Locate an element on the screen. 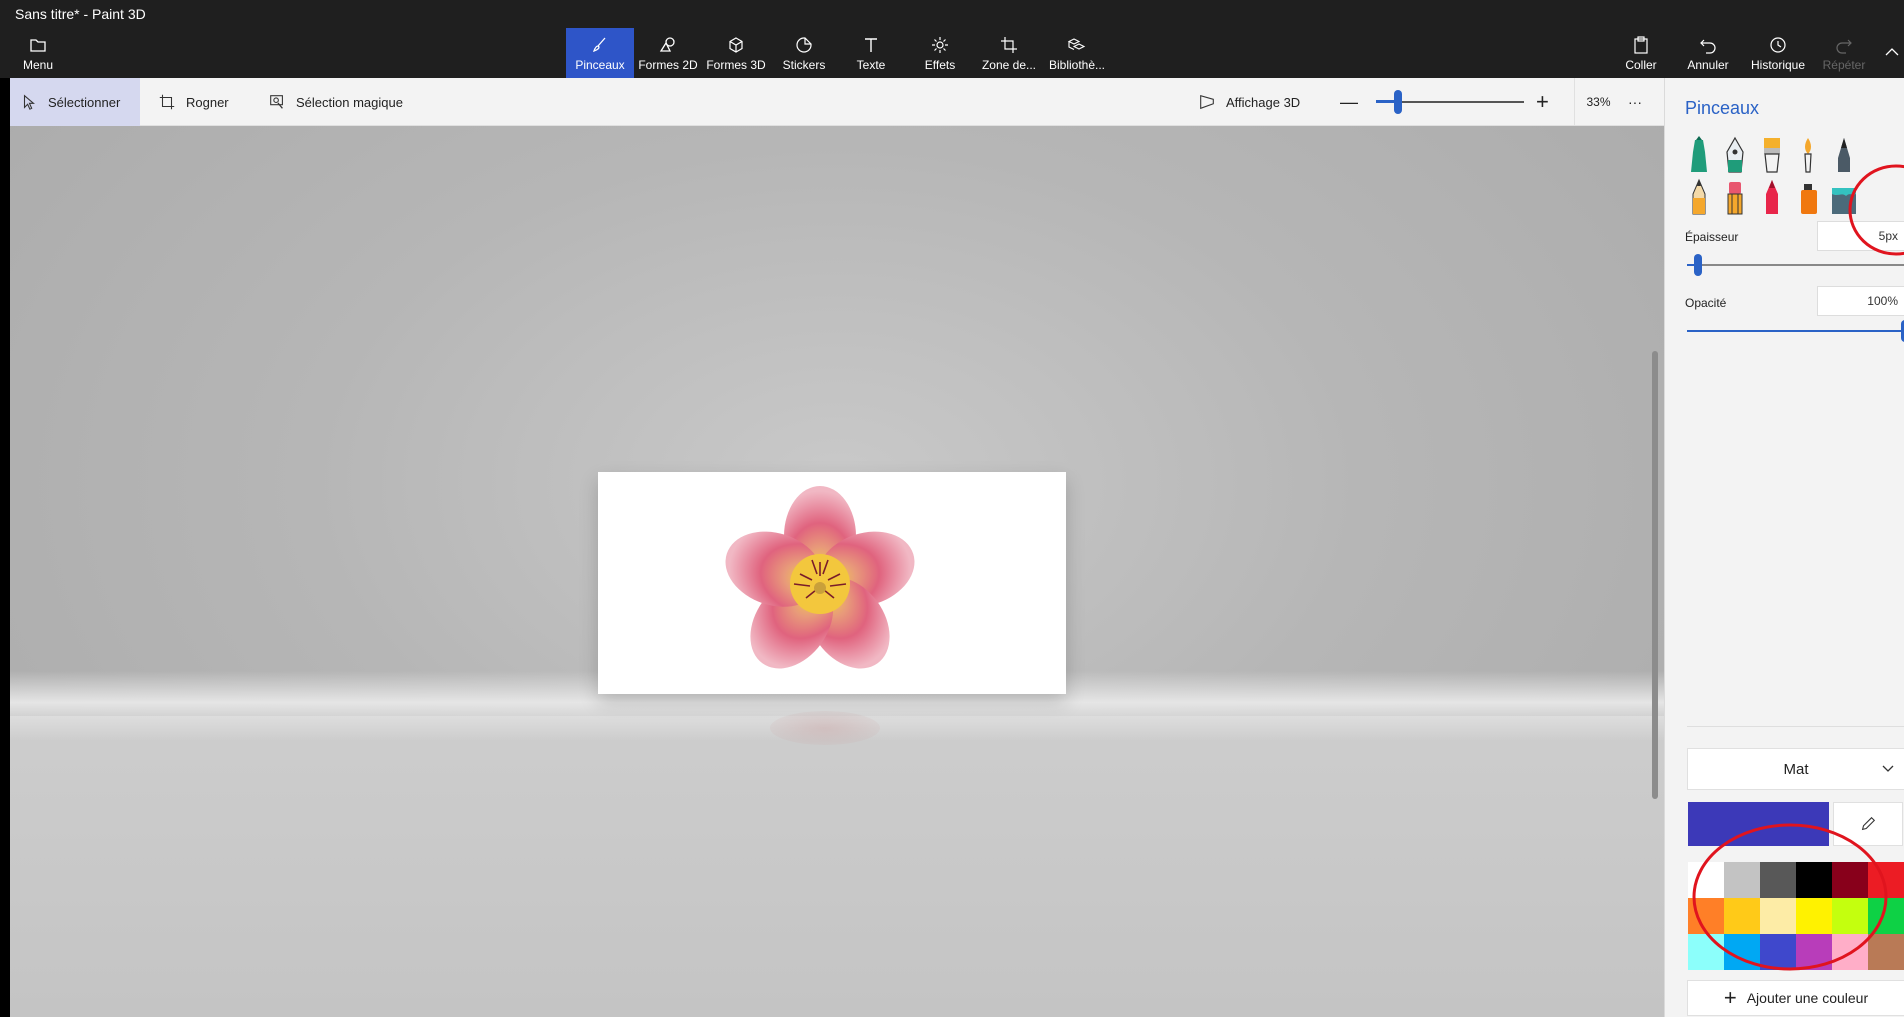  vertical-scrollbar is located at coordinates (1655, 575).